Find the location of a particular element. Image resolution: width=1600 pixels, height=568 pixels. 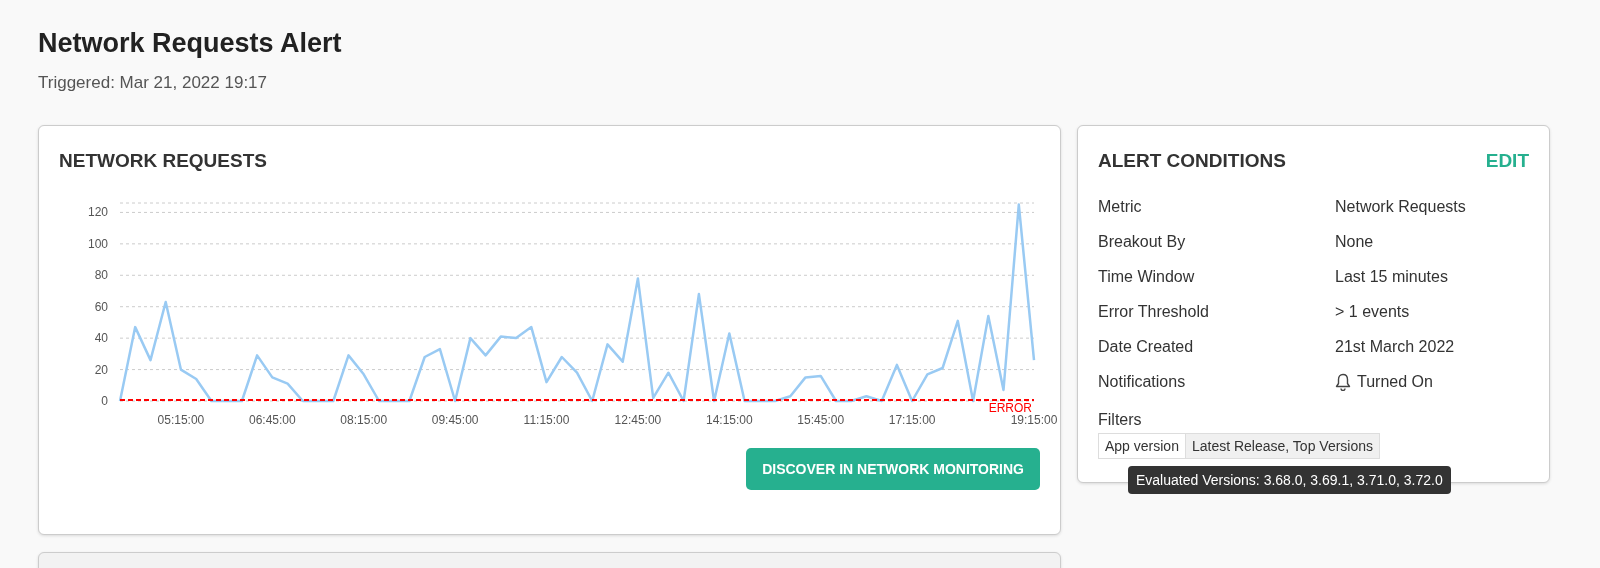

card-title: NETWORK REQUESTS is located at coordinates (163, 161).